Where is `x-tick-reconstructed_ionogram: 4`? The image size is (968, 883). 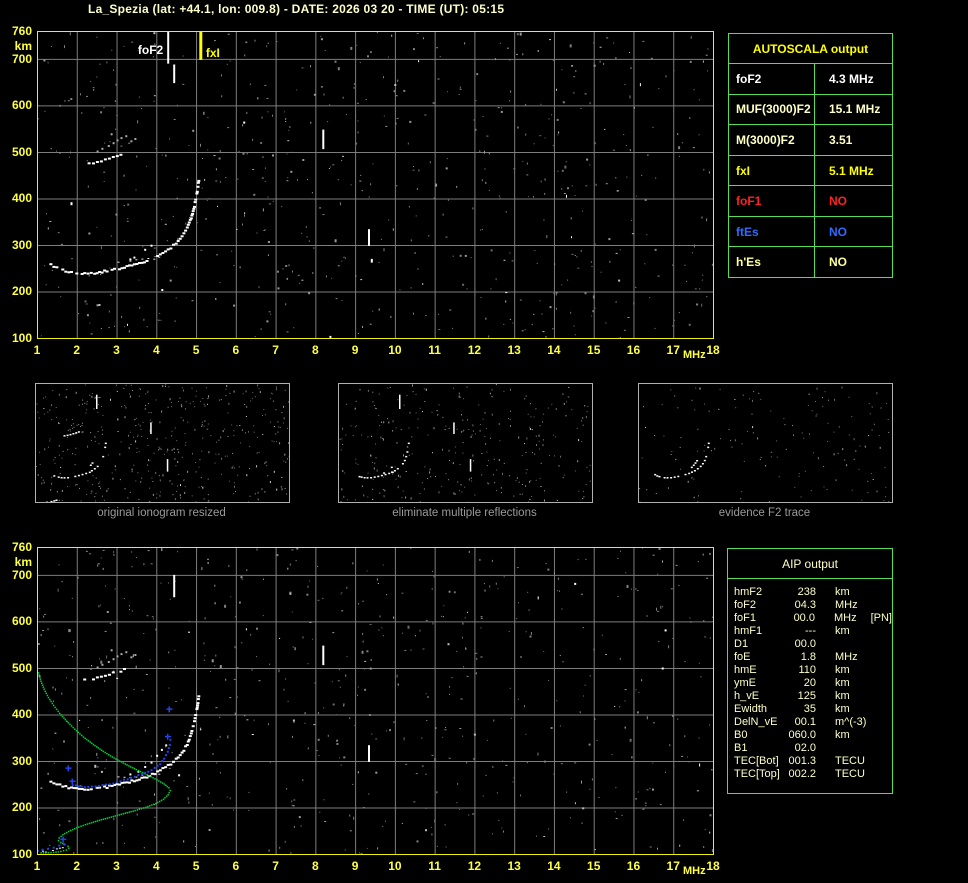 x-tick-reconstructed_ionogram: 4 is located at coordinates (156, 866).